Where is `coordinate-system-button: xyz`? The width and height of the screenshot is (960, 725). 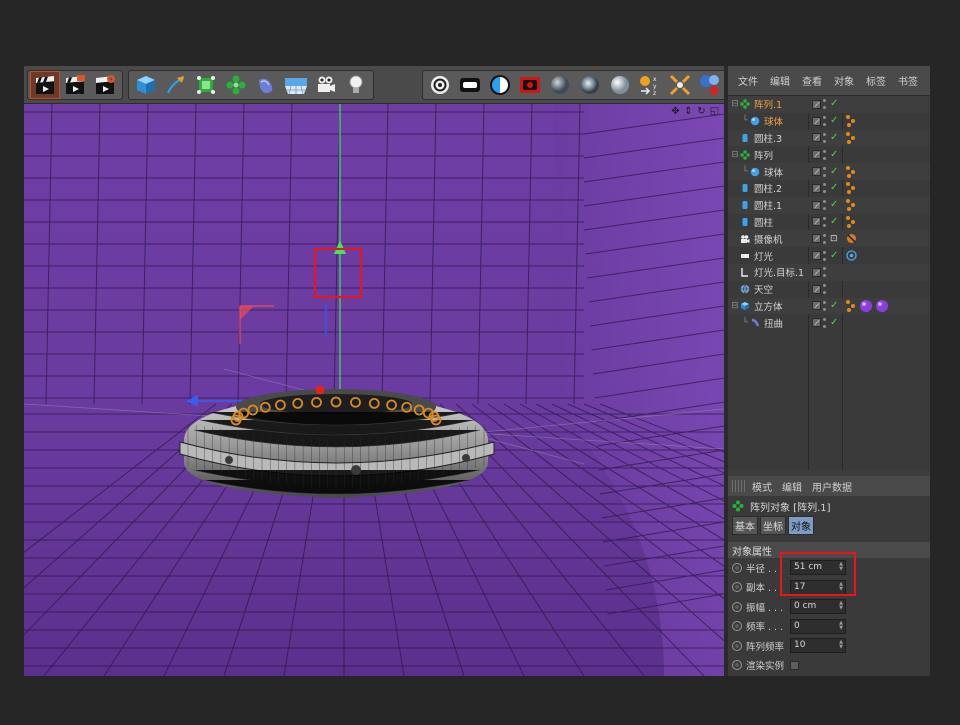
coordinate-system-button: xyz is located at coordinates (650, 85).